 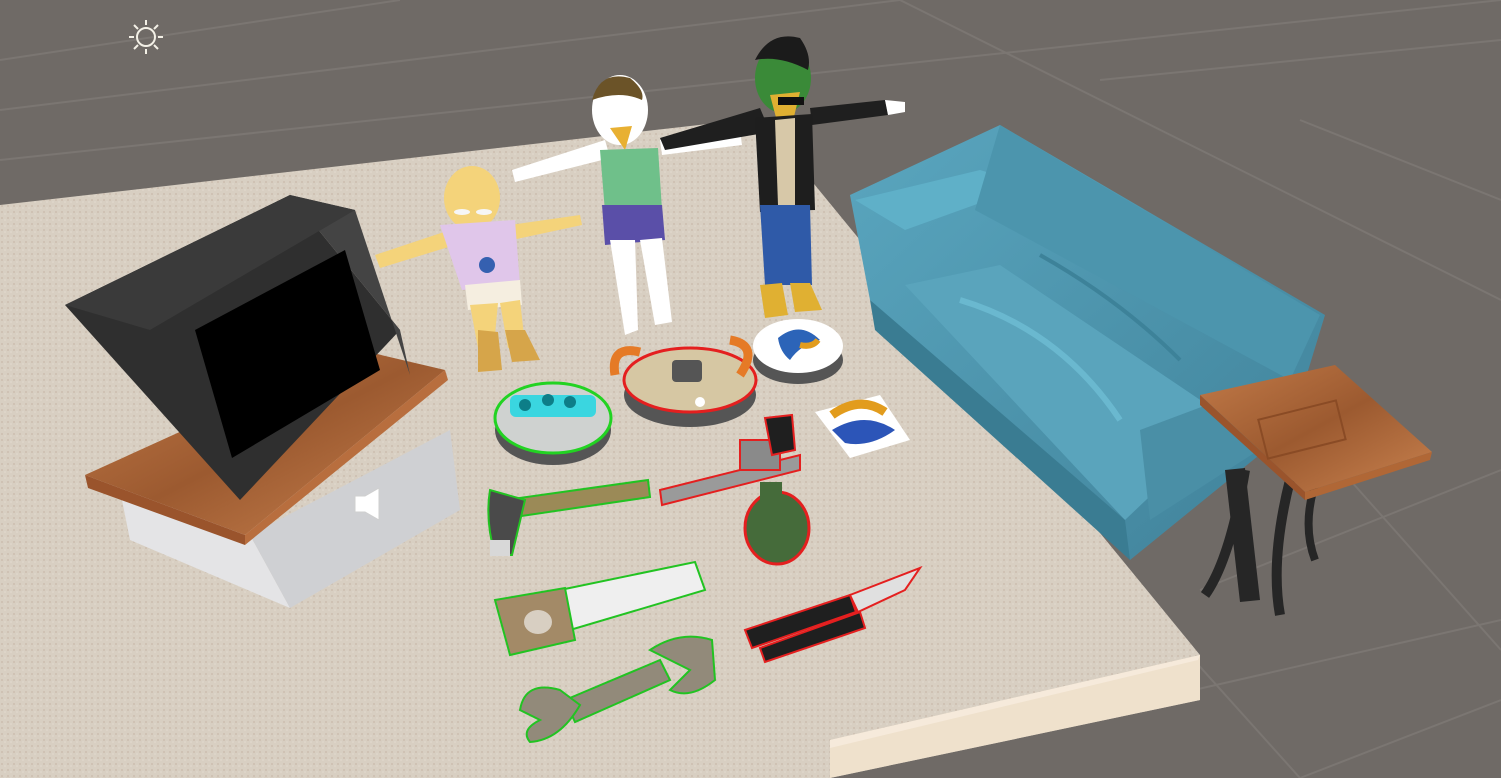 I want to click on robot-vacuum-blue, so click(x=798, y=351).